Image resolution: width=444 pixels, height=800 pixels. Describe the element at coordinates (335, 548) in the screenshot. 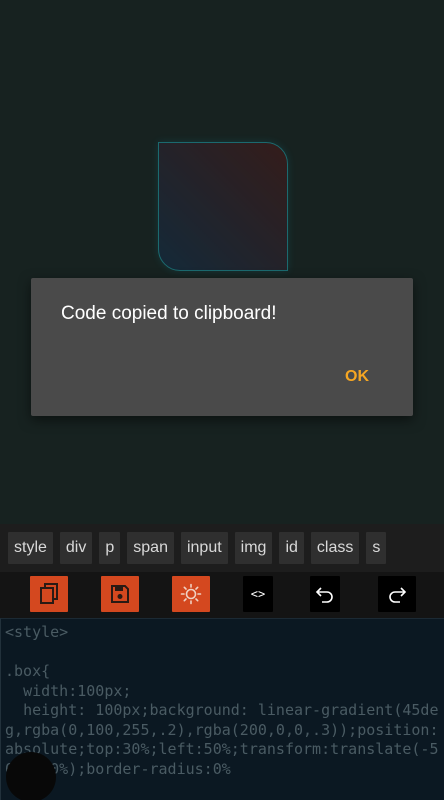

I see `tag-class: class` at that location.